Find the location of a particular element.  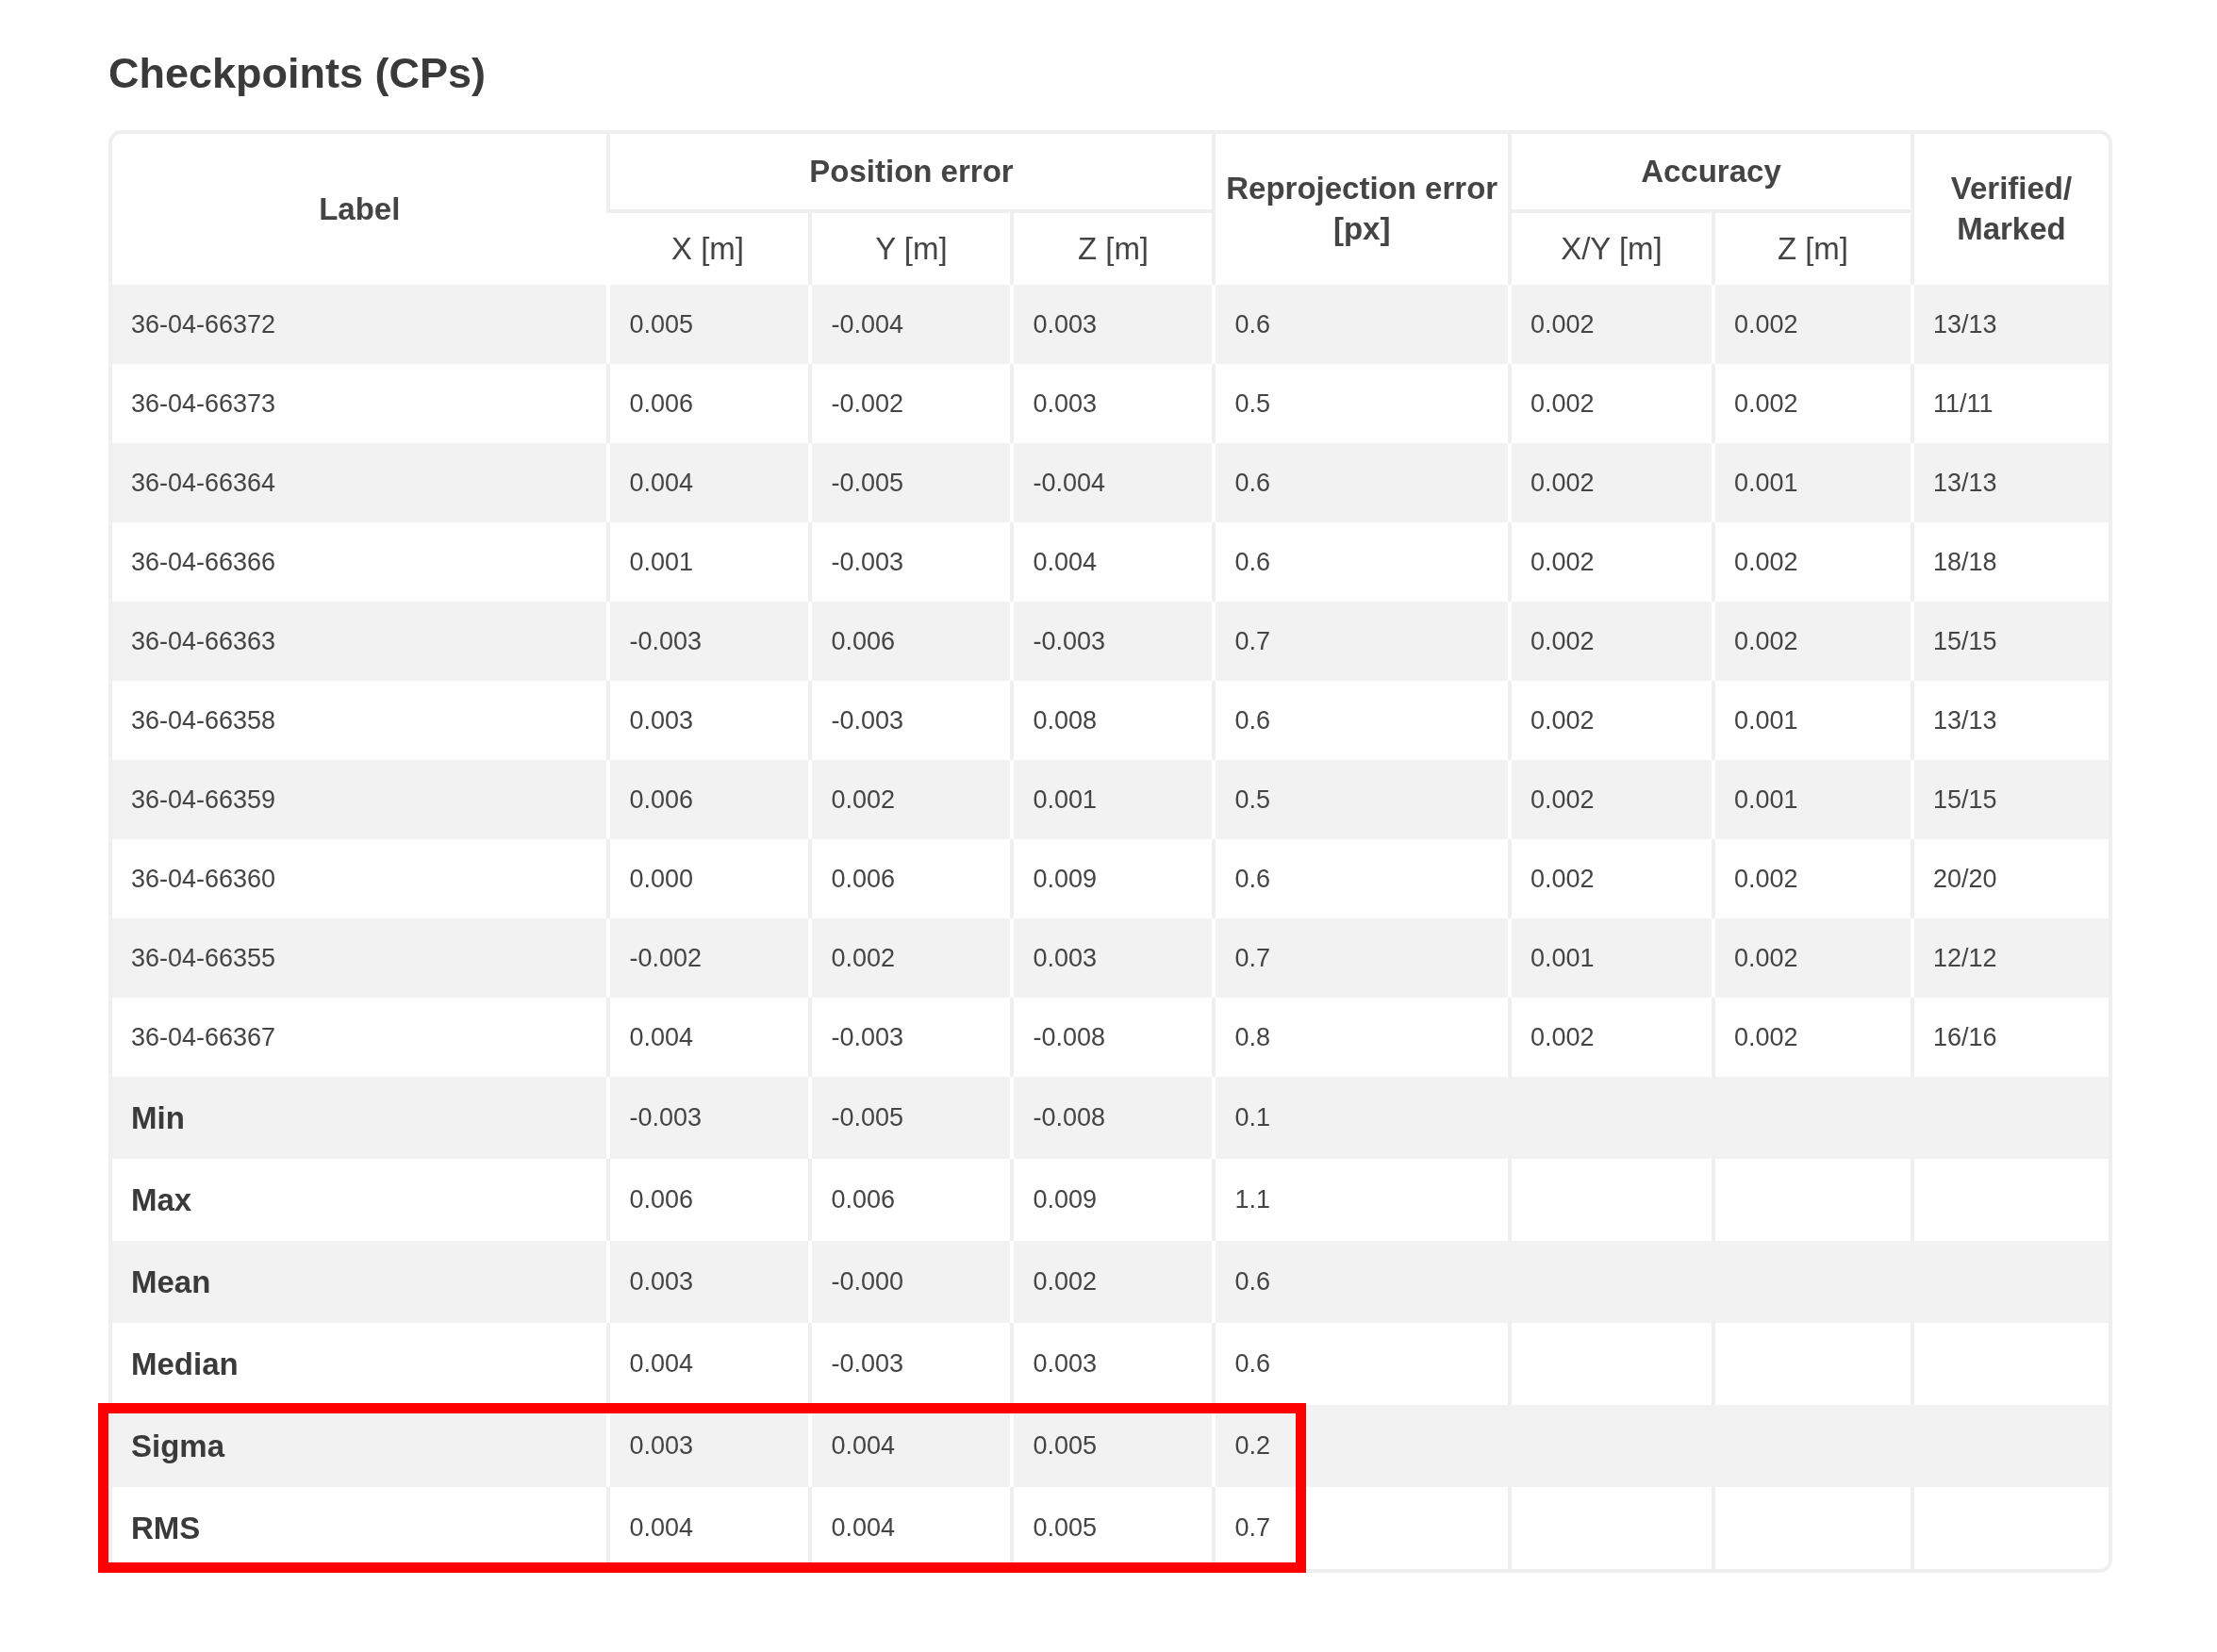

point-label: 36-04-66363 is located at coordinates (359, 641).